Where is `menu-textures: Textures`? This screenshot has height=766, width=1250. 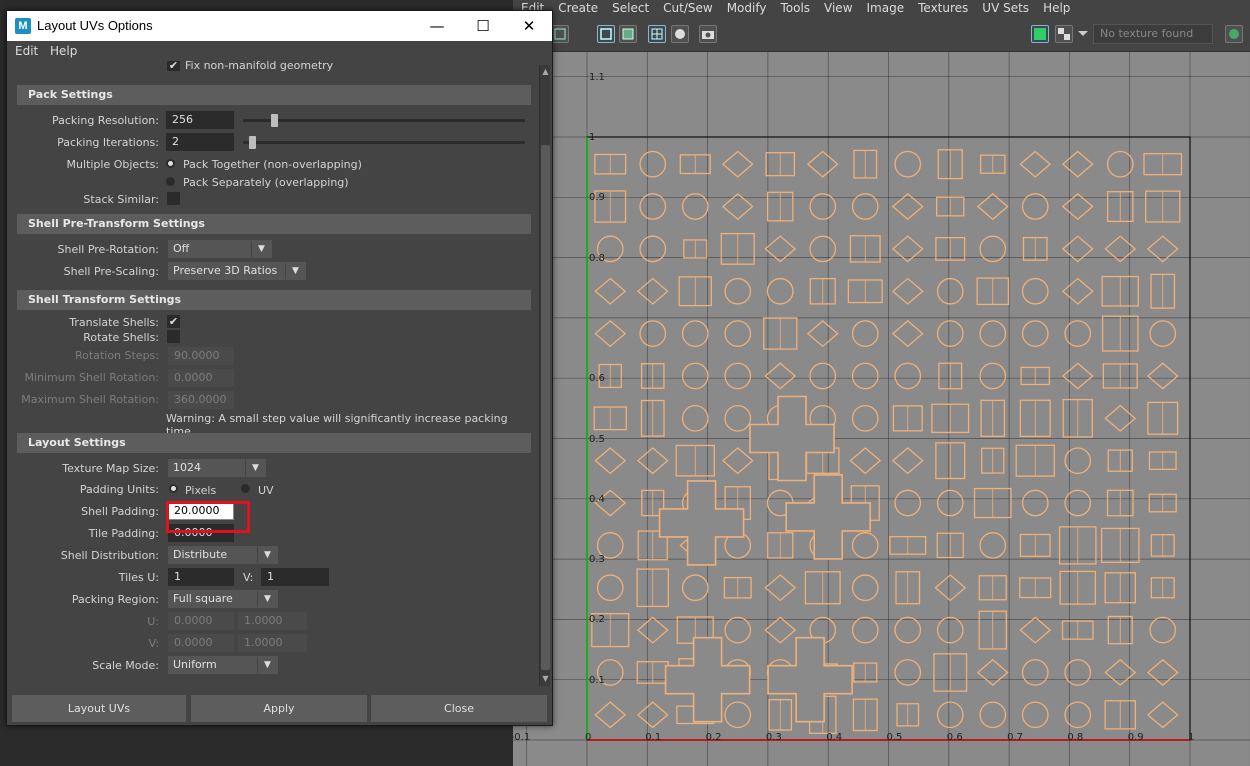
menu-textures: Textures is located at coordinates (943, 8).